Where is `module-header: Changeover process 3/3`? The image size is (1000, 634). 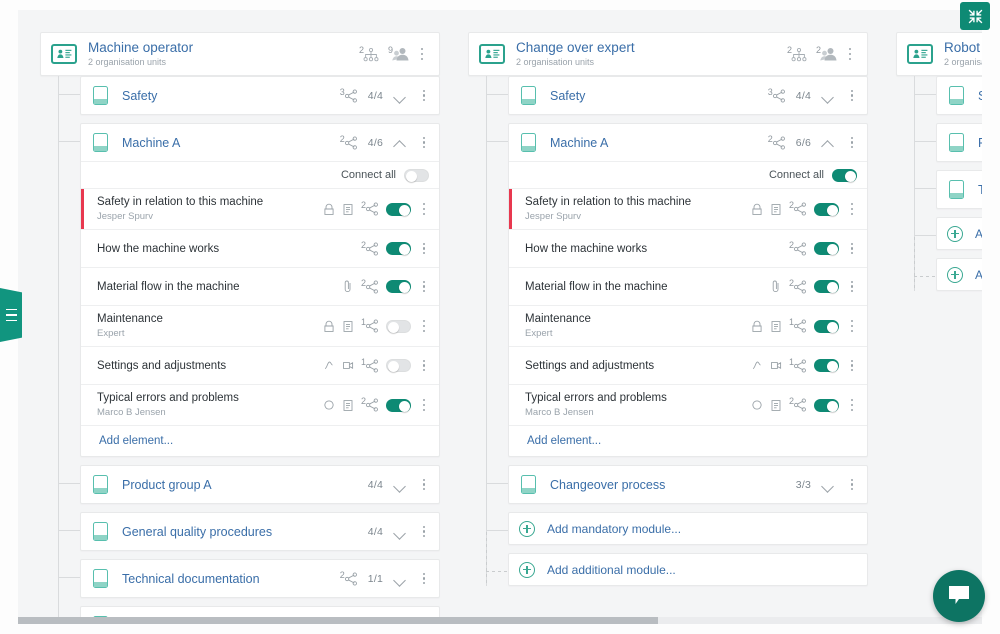
module-header: Changeover process 3/3 is located at coordinates (688, 484).